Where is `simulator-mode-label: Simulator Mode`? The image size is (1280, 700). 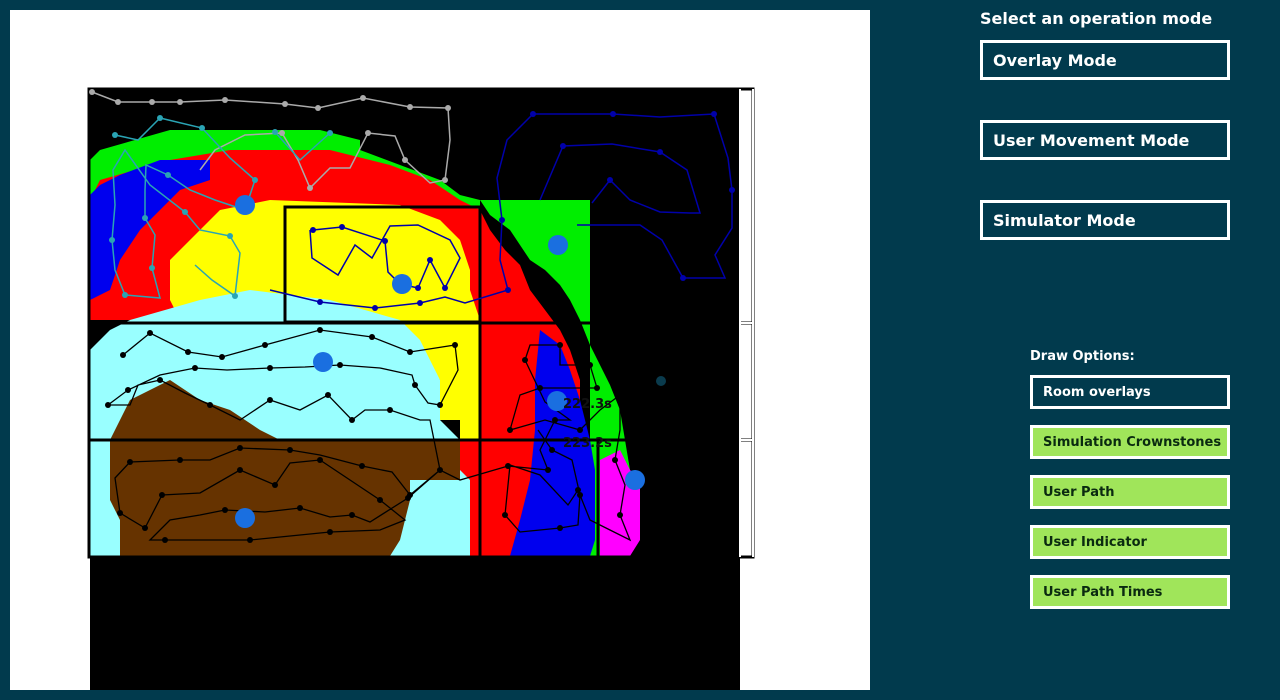 simulator-mode-label: Simulator Mode is located at coordinates (1064, 220).